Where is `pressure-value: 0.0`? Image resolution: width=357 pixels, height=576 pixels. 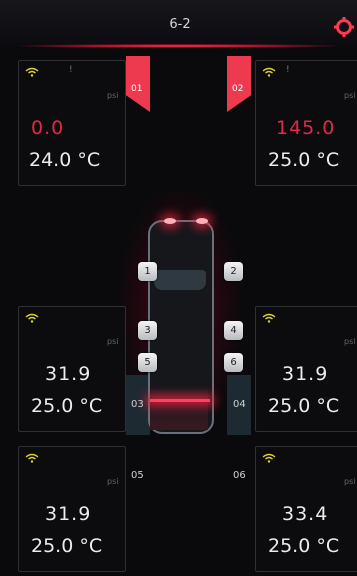
pressure-value: 0.0 is located at coordinates (48, 128).